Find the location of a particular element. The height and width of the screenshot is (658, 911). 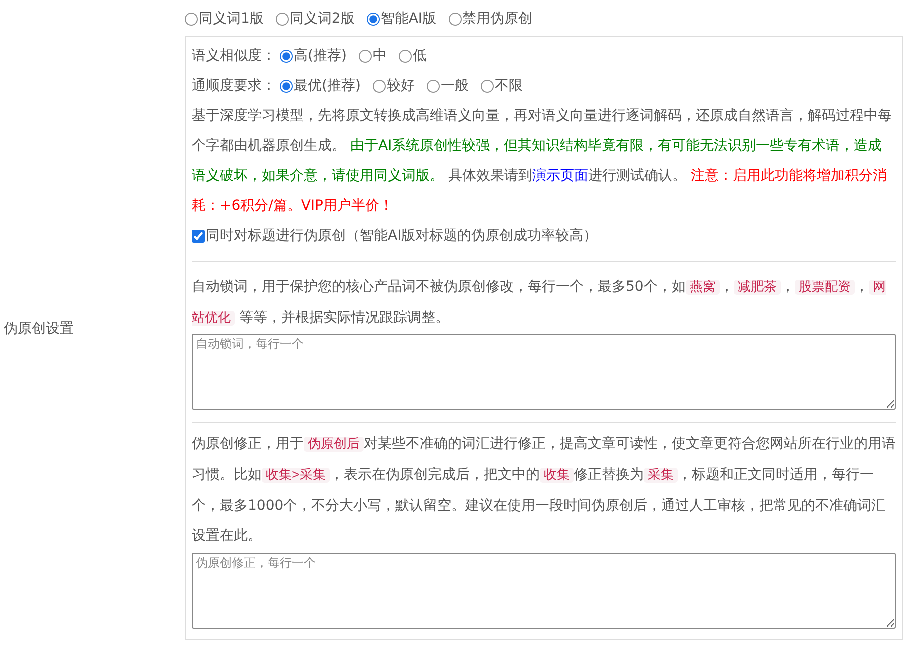

option-label: 不限 is located at coordinates (508, 86).